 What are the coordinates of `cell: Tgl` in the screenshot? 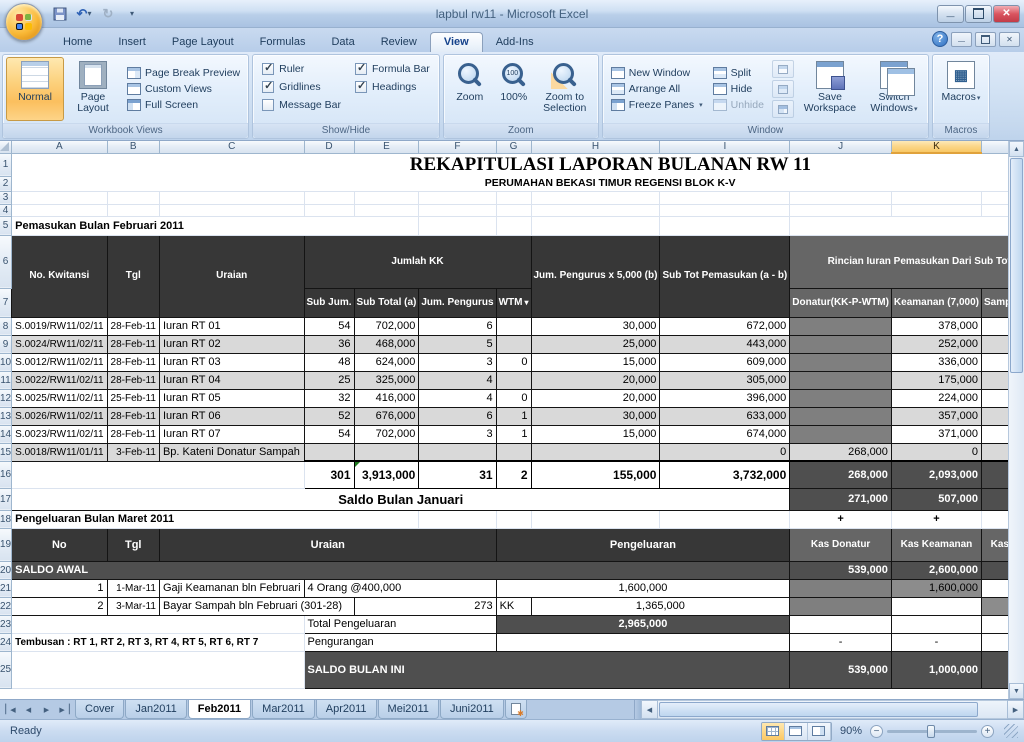 It's located at (133, 276).